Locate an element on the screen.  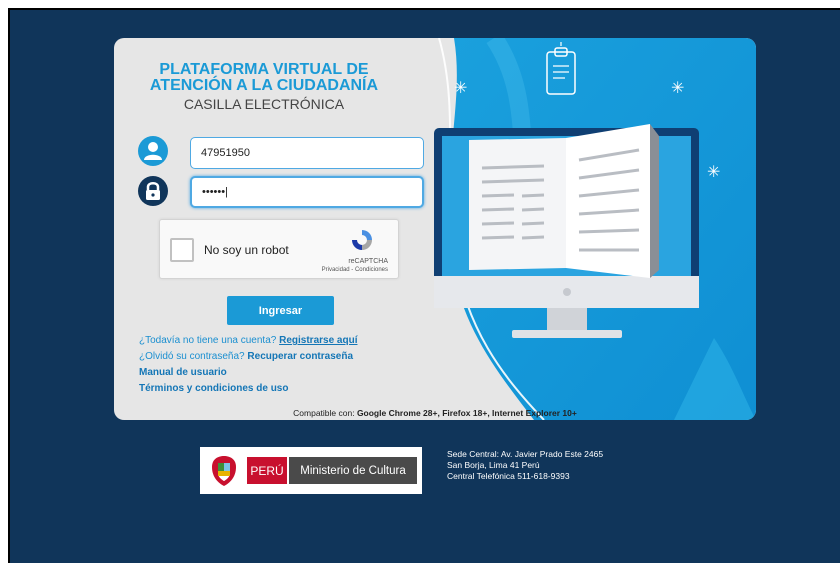
address-line-3: Central Telefónica 511-618-9393 is located at coordinates (508, 476).